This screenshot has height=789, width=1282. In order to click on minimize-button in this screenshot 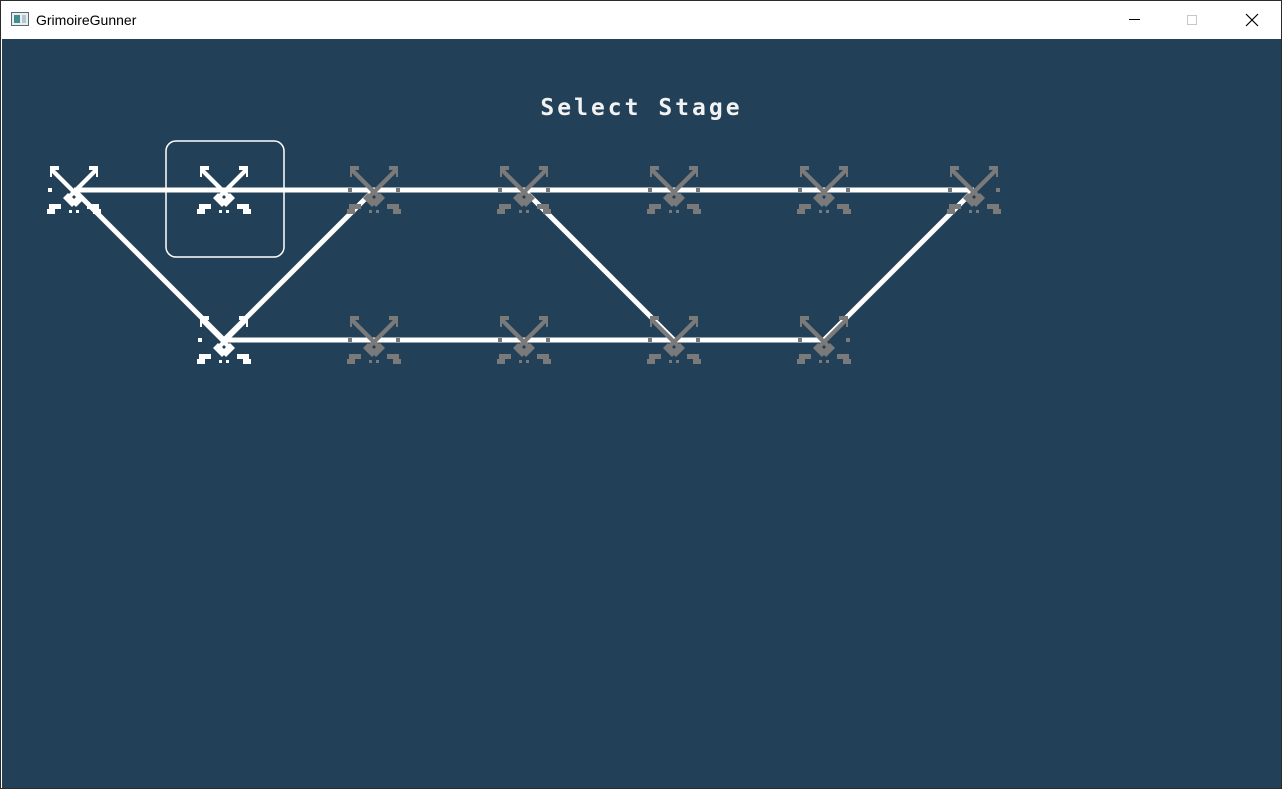, I will do `click(1134, 19)`.